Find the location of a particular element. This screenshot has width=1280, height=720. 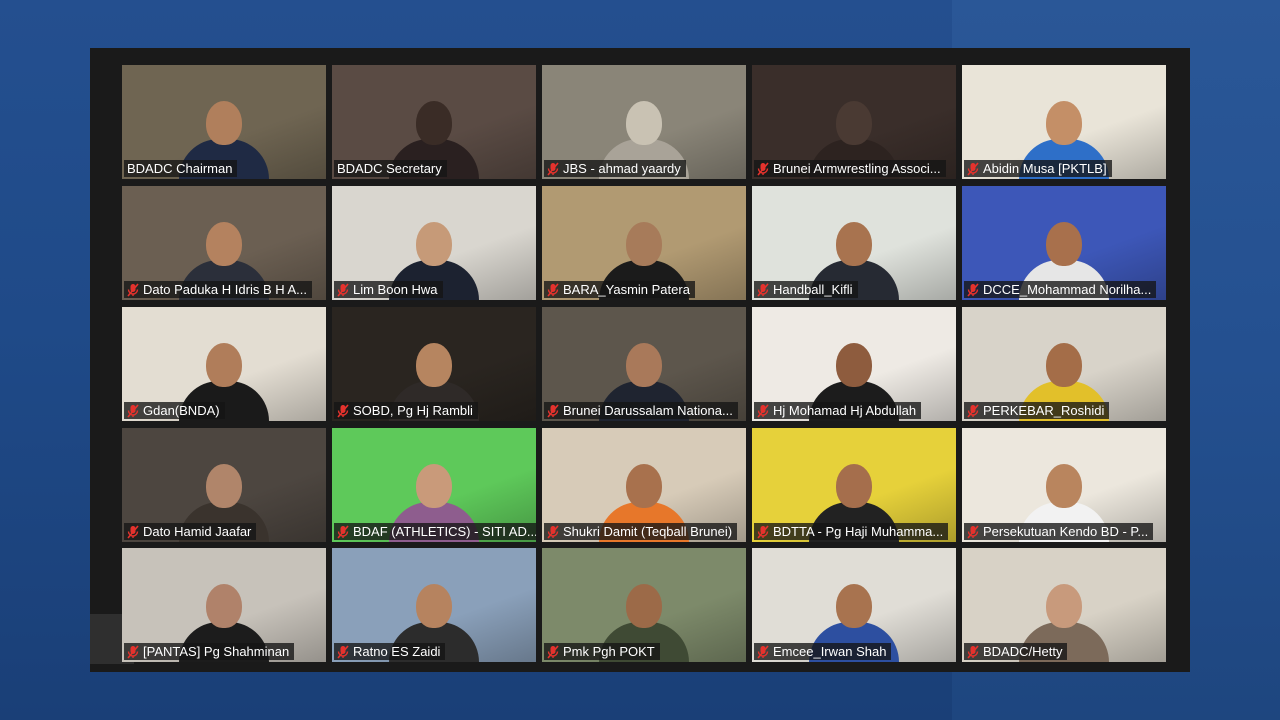

participant-name: [PANTAS] Pg Shahminan is located at coordinates (216, 651).